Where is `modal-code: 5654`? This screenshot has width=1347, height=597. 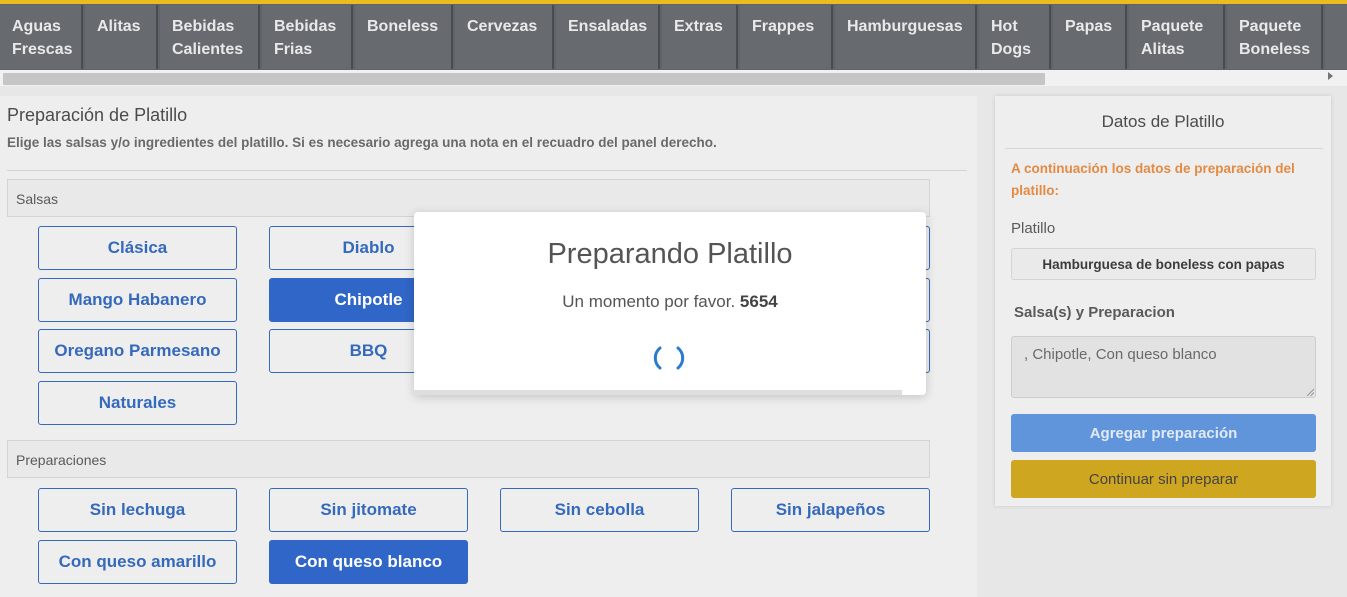
modal-code: 5654 is located at coordinates (758, 301).